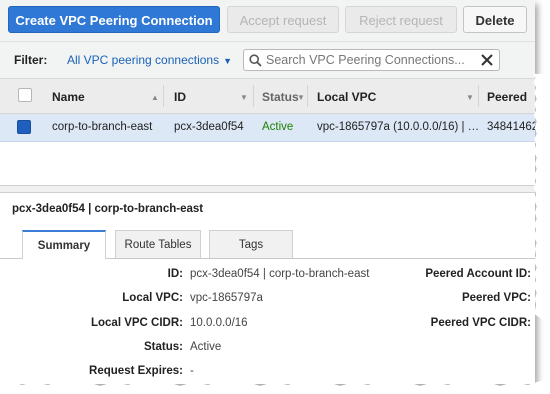  I want to click on details-tabs: Summary Route Tables Tags, so click(267, 244).